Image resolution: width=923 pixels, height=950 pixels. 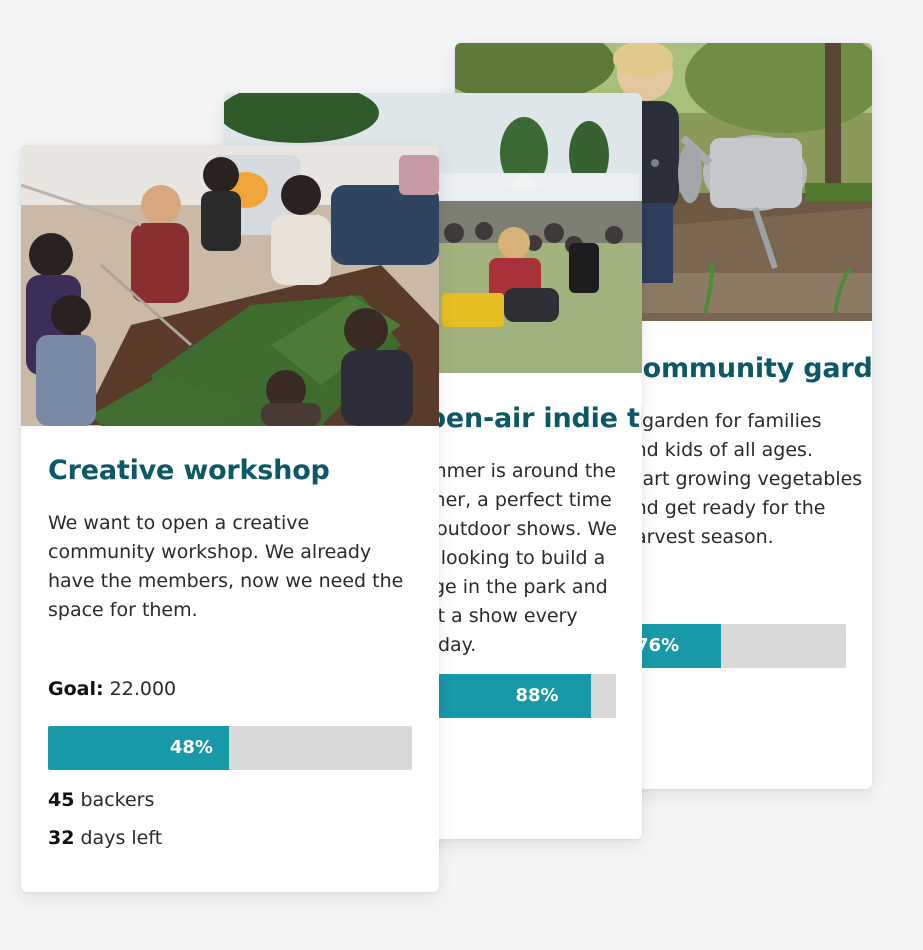 I want to click on progress-percent: 48%, so click(x=191, y=747).